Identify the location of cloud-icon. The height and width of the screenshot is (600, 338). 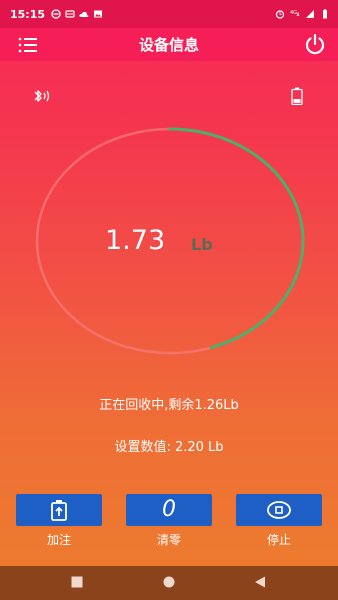
(84, 14).